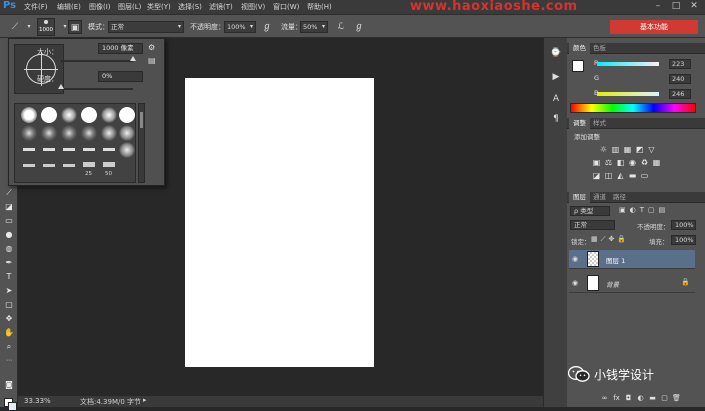 Image resolution: width=705 pixels, height=411 pixels. What do you see at coordinates (579, 123) in the screenshot?
I see `tab-adjustments: 调整` at bounding box center [579, 123].